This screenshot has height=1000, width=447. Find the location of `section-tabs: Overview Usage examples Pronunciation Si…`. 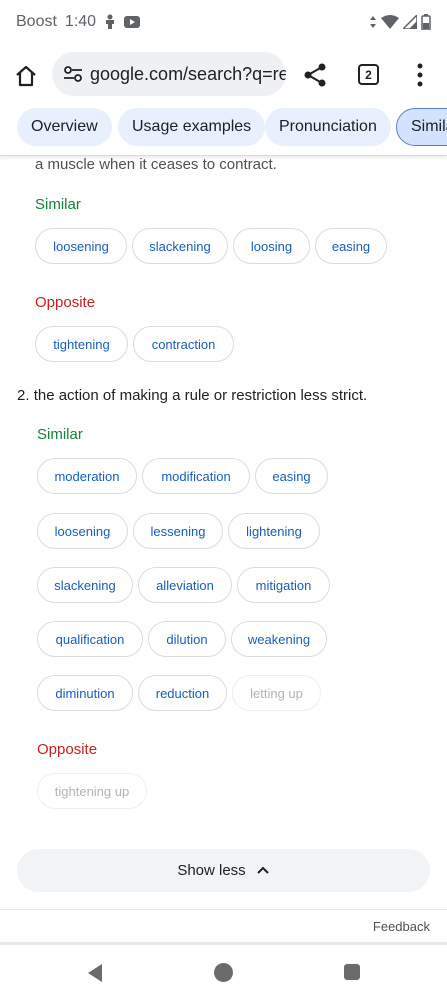

section-tabs: Overview Usage examples Pronunciation Si… is located at coordinates (223, 130).